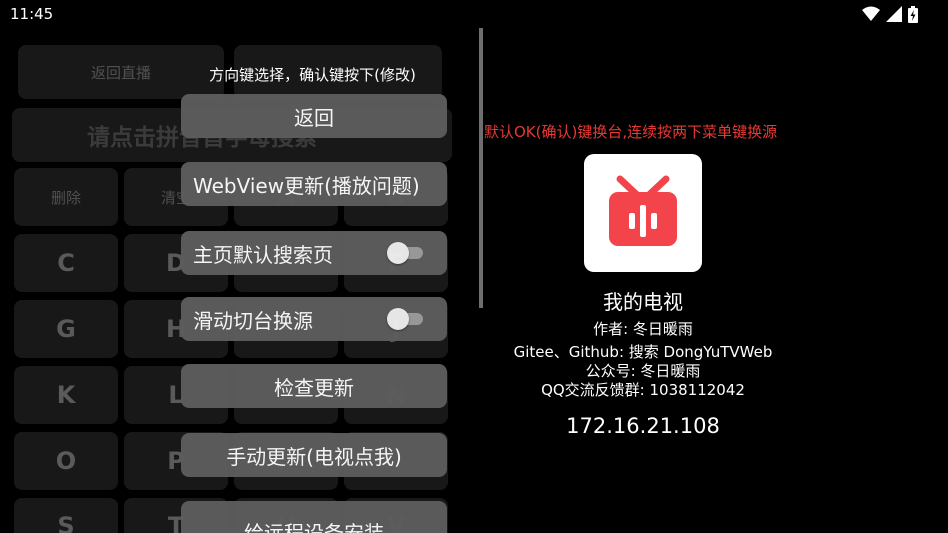 This screenshot has height=533, width=948. I want to click on signal-icon, so click(894, 14).